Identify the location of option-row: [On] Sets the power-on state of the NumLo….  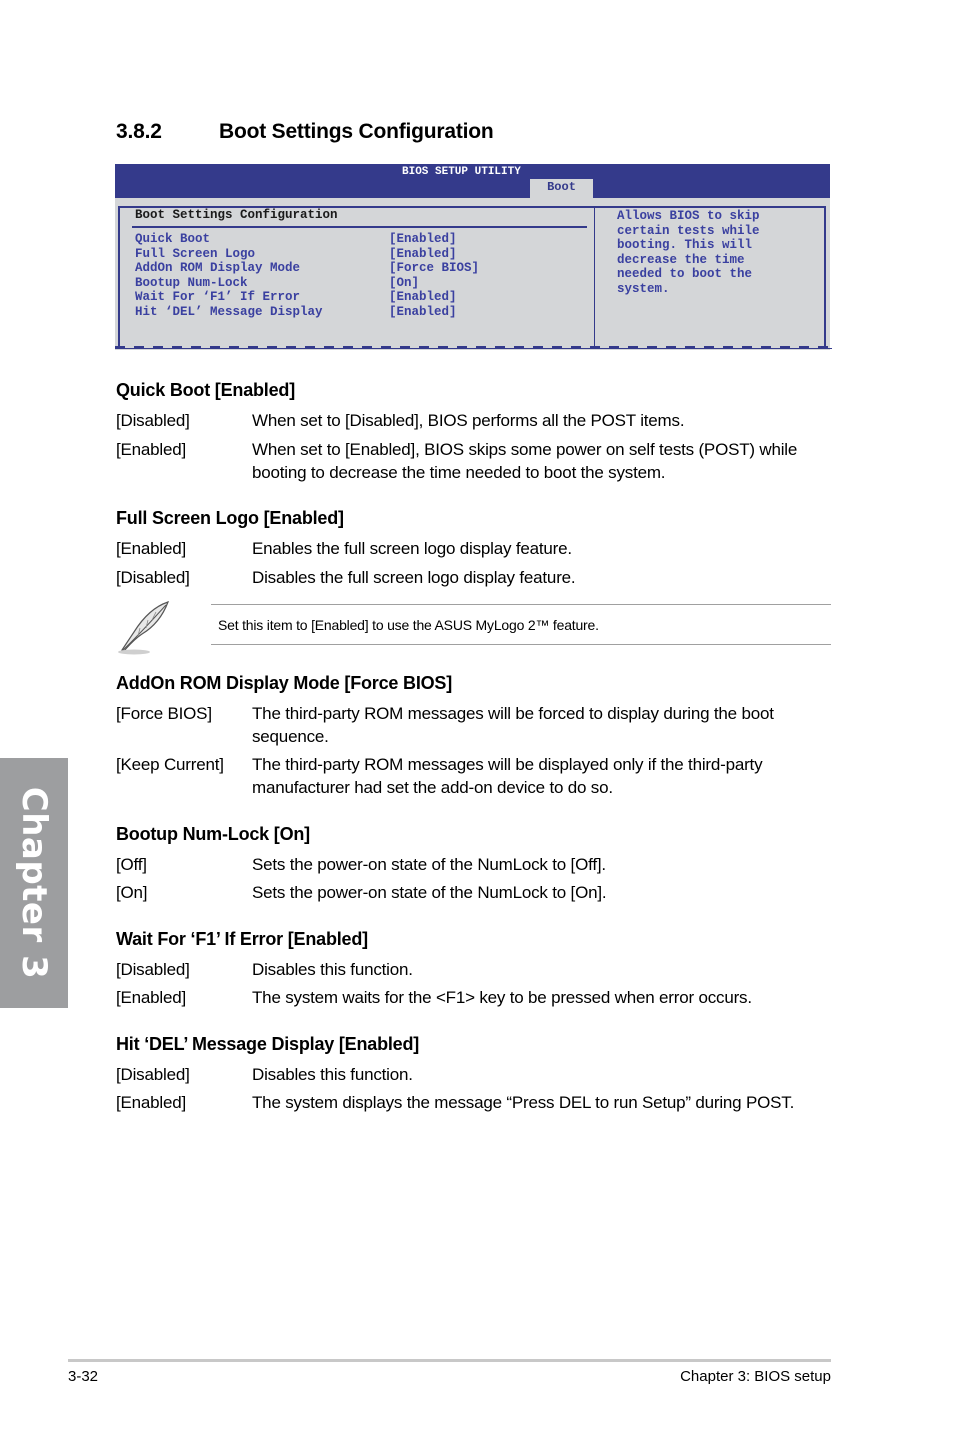
(476, 892).